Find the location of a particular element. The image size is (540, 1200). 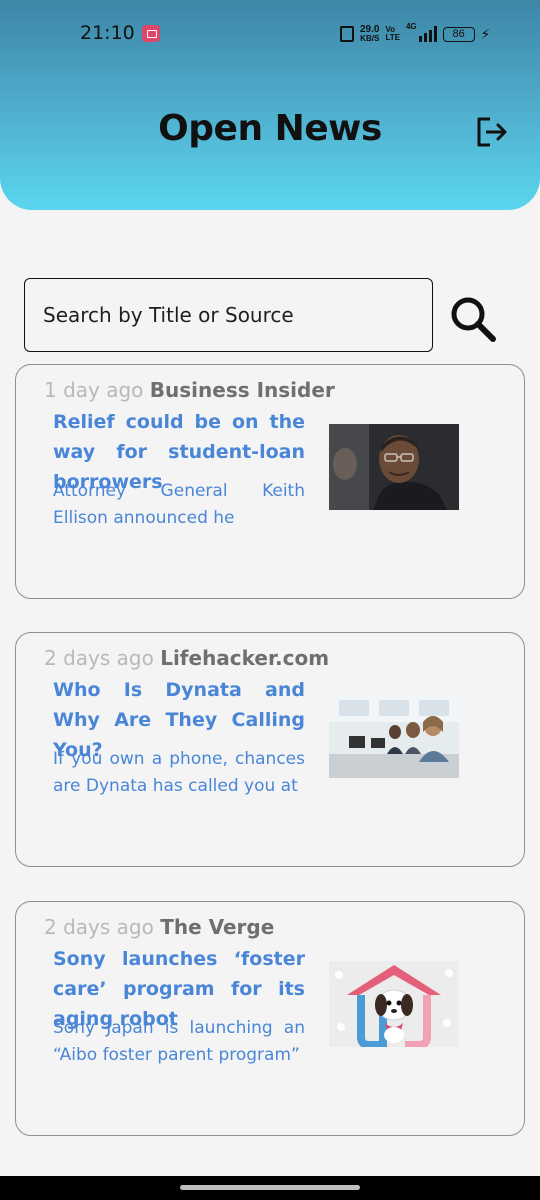

article-source: Business Insider is located at coordinates (242, 390).